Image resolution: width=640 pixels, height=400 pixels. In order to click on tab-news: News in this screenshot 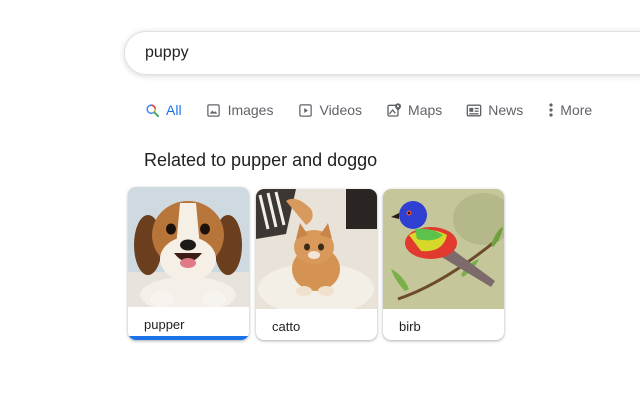, I will do `click(494, 110)`.